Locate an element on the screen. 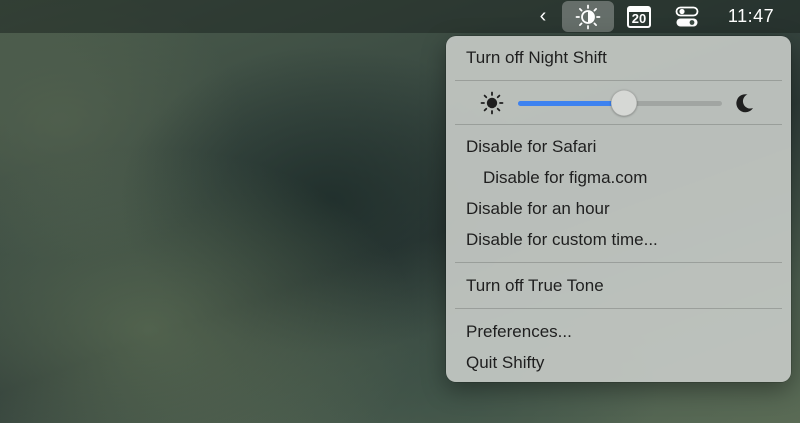 This screenshot has height=423, width=800. slider-knob is located at coordinates (624, 103).